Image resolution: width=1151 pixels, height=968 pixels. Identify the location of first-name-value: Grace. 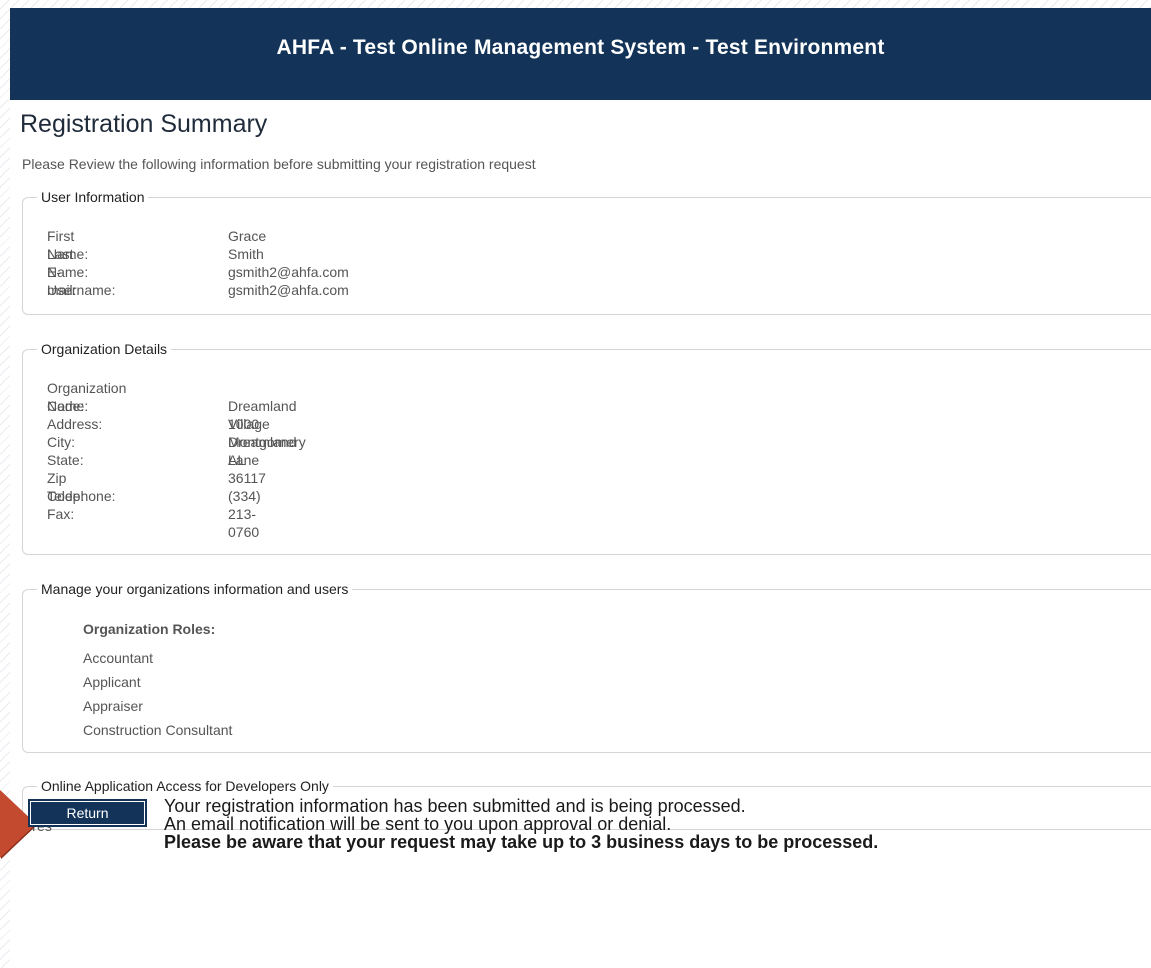
(247, 236).